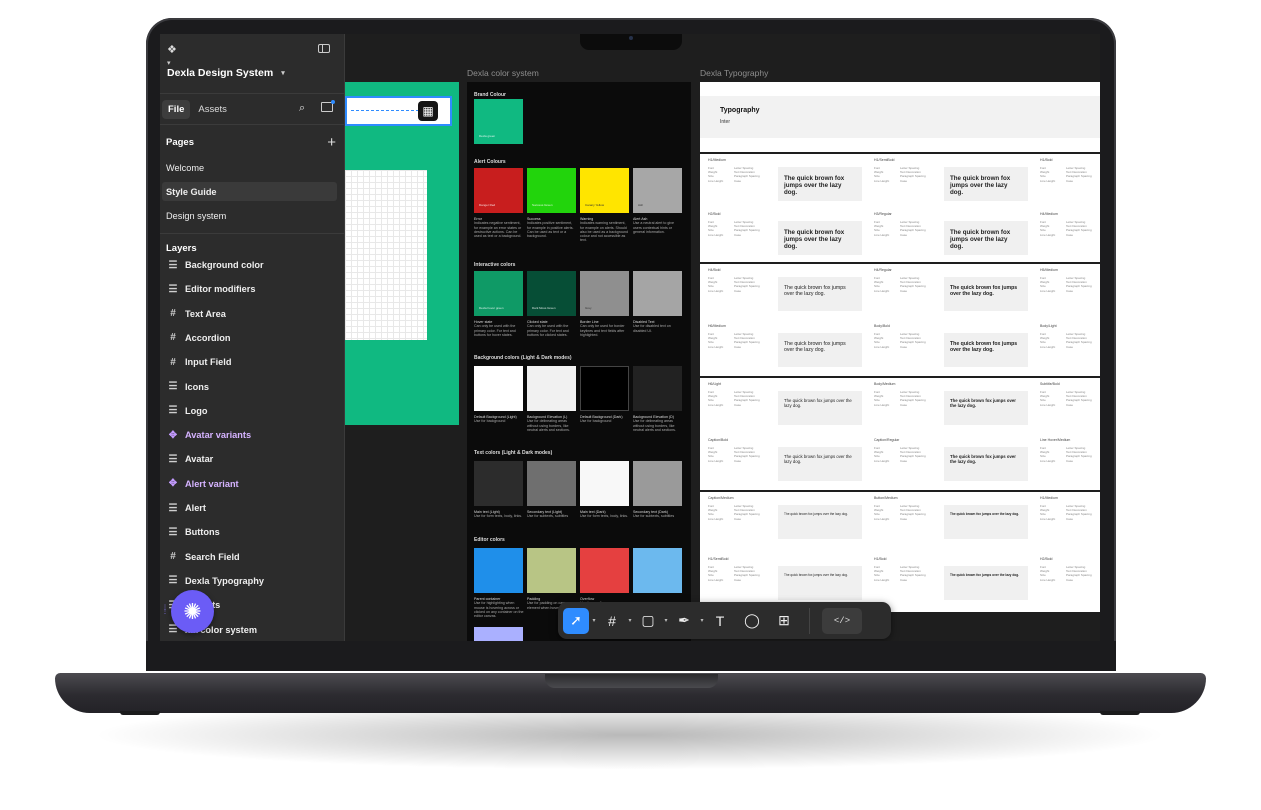  I want to click on page-item: Welcome, so click(249, 167).